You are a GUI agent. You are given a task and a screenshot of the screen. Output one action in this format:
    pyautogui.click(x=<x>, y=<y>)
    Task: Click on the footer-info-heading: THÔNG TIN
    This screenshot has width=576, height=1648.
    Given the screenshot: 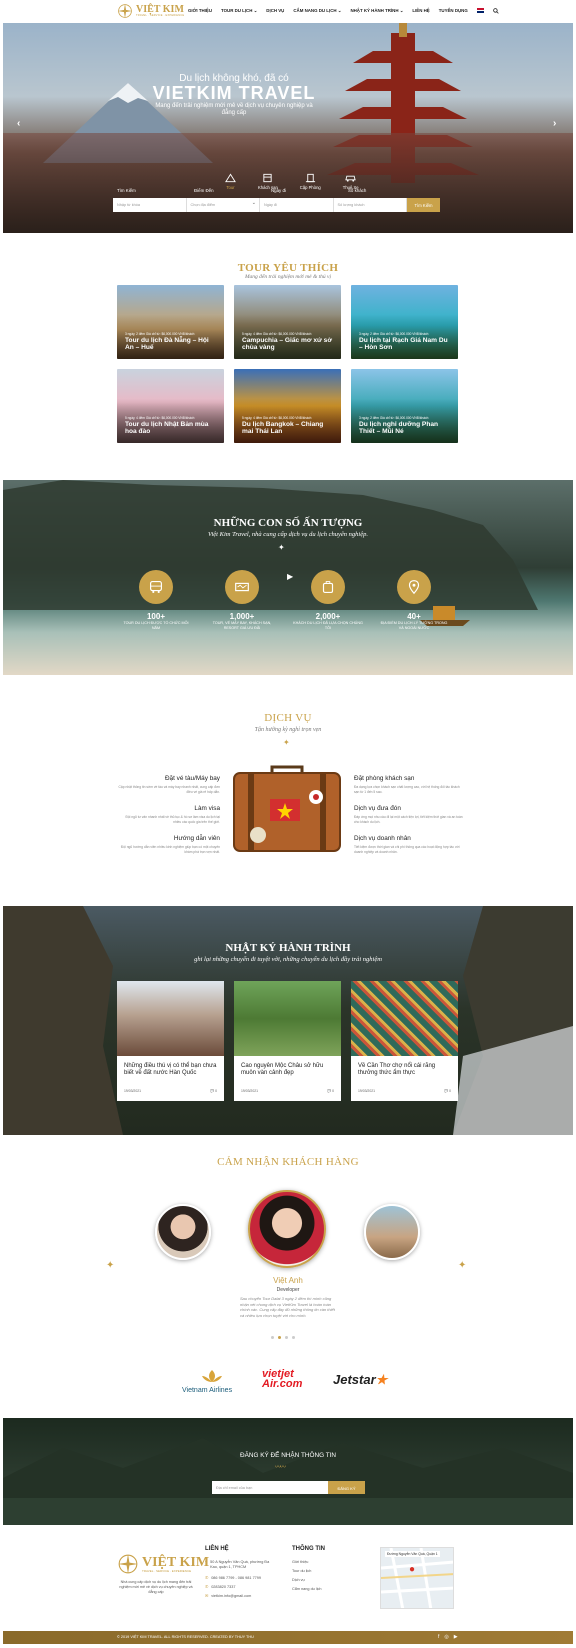 What is the action you would take?
    pyautogui.click(x=308, y=1549)
    